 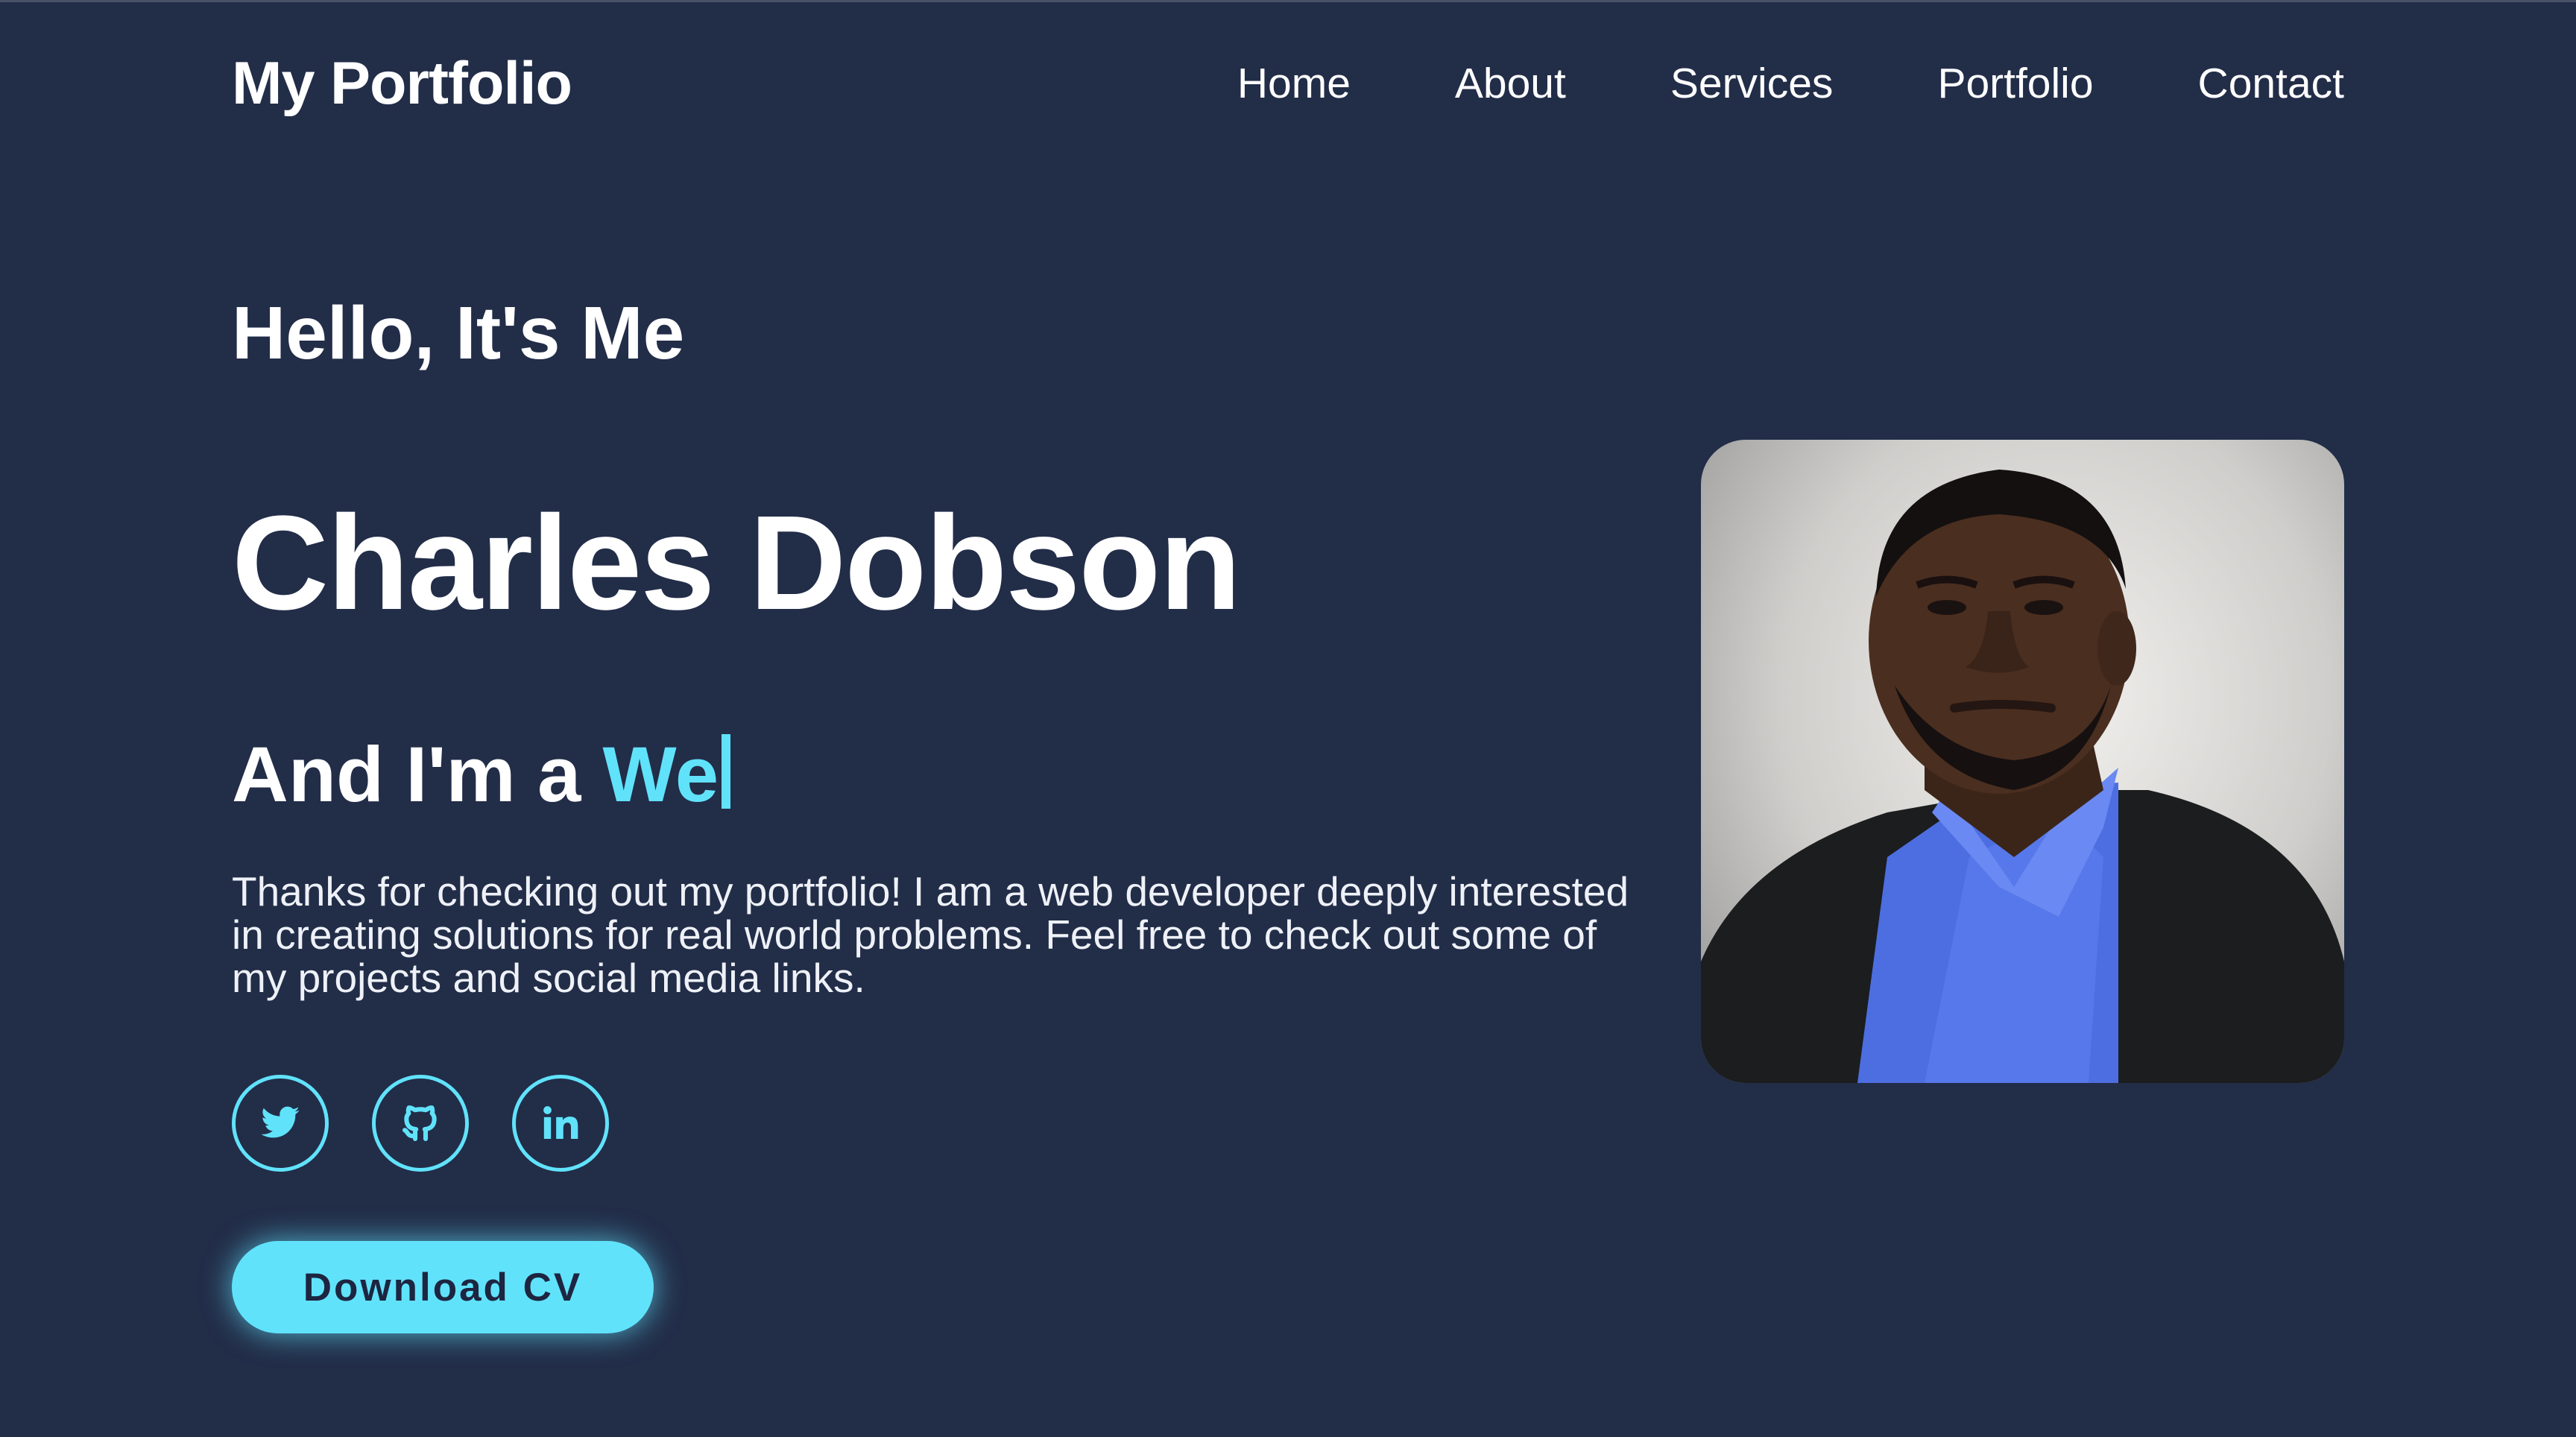 What do you see at coordinates (1752, 83) in the screenshot?
I see `nav-services: Services` at bounding box center [1752, 83].